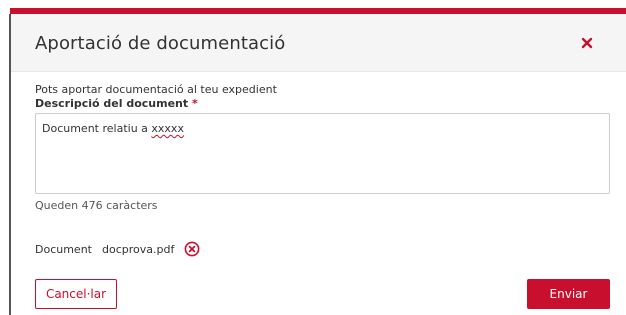 The width and height of the screenshot is (626, 315). What do you see at coordinates (194, 103) in the screenshot?
I see `required-marker: *` at bounding box center [194, 103].